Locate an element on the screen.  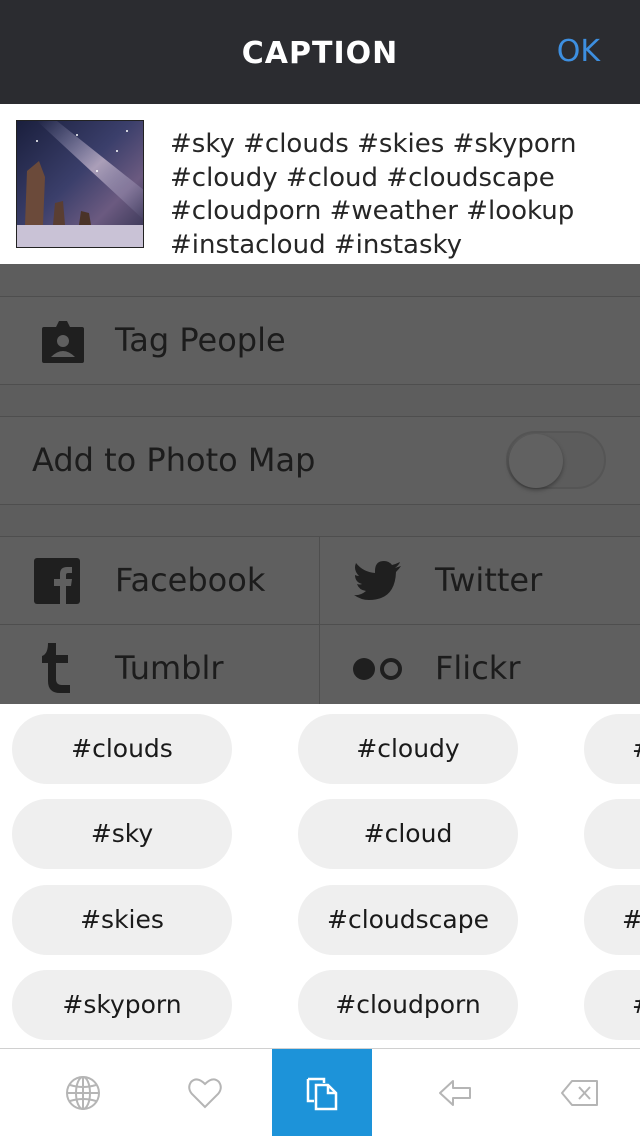
caption-line: #cloudporn #weather #lookup is located at coordinates (372, 211).